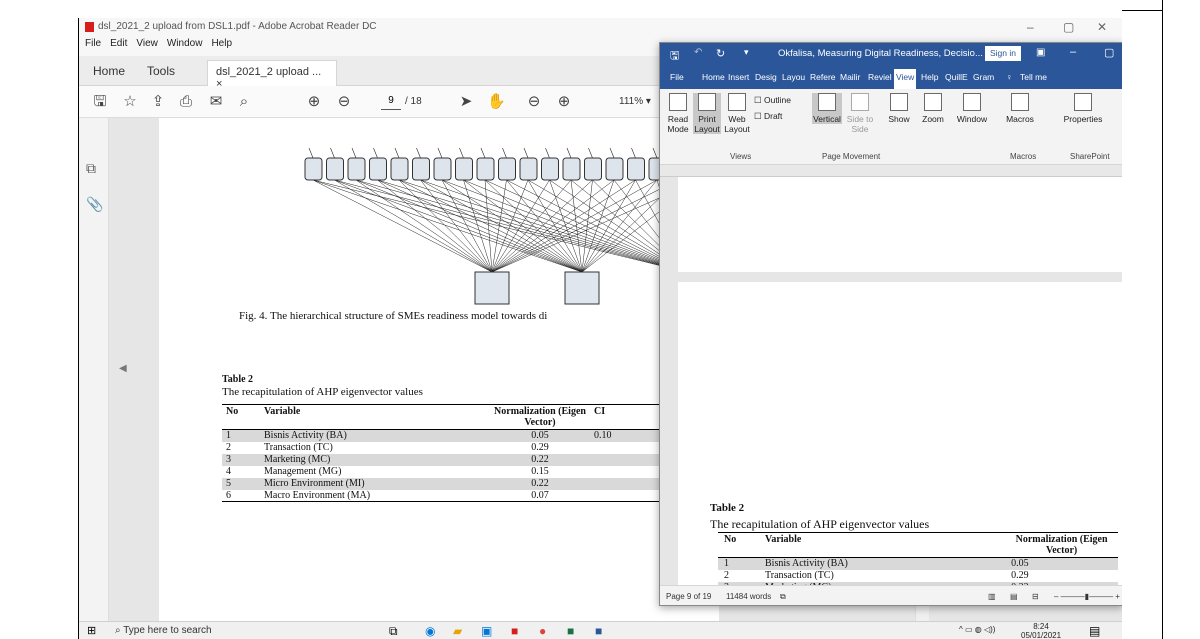  I want to click on tab-home: Home, so click(109, 71).